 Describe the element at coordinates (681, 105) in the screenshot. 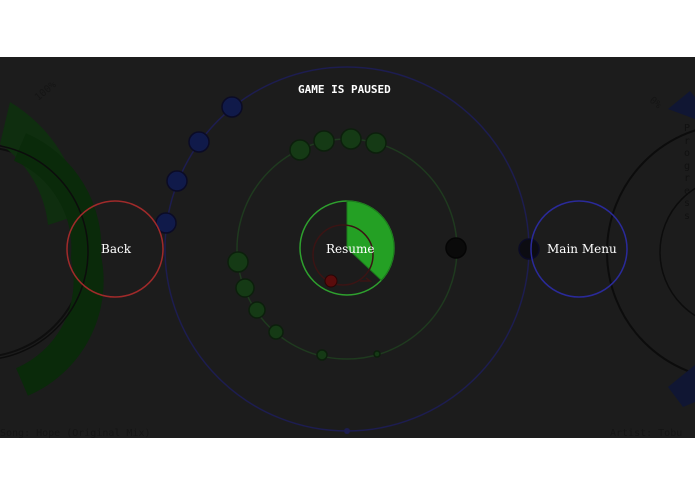

I see `right-meter-accent-top` at that location.